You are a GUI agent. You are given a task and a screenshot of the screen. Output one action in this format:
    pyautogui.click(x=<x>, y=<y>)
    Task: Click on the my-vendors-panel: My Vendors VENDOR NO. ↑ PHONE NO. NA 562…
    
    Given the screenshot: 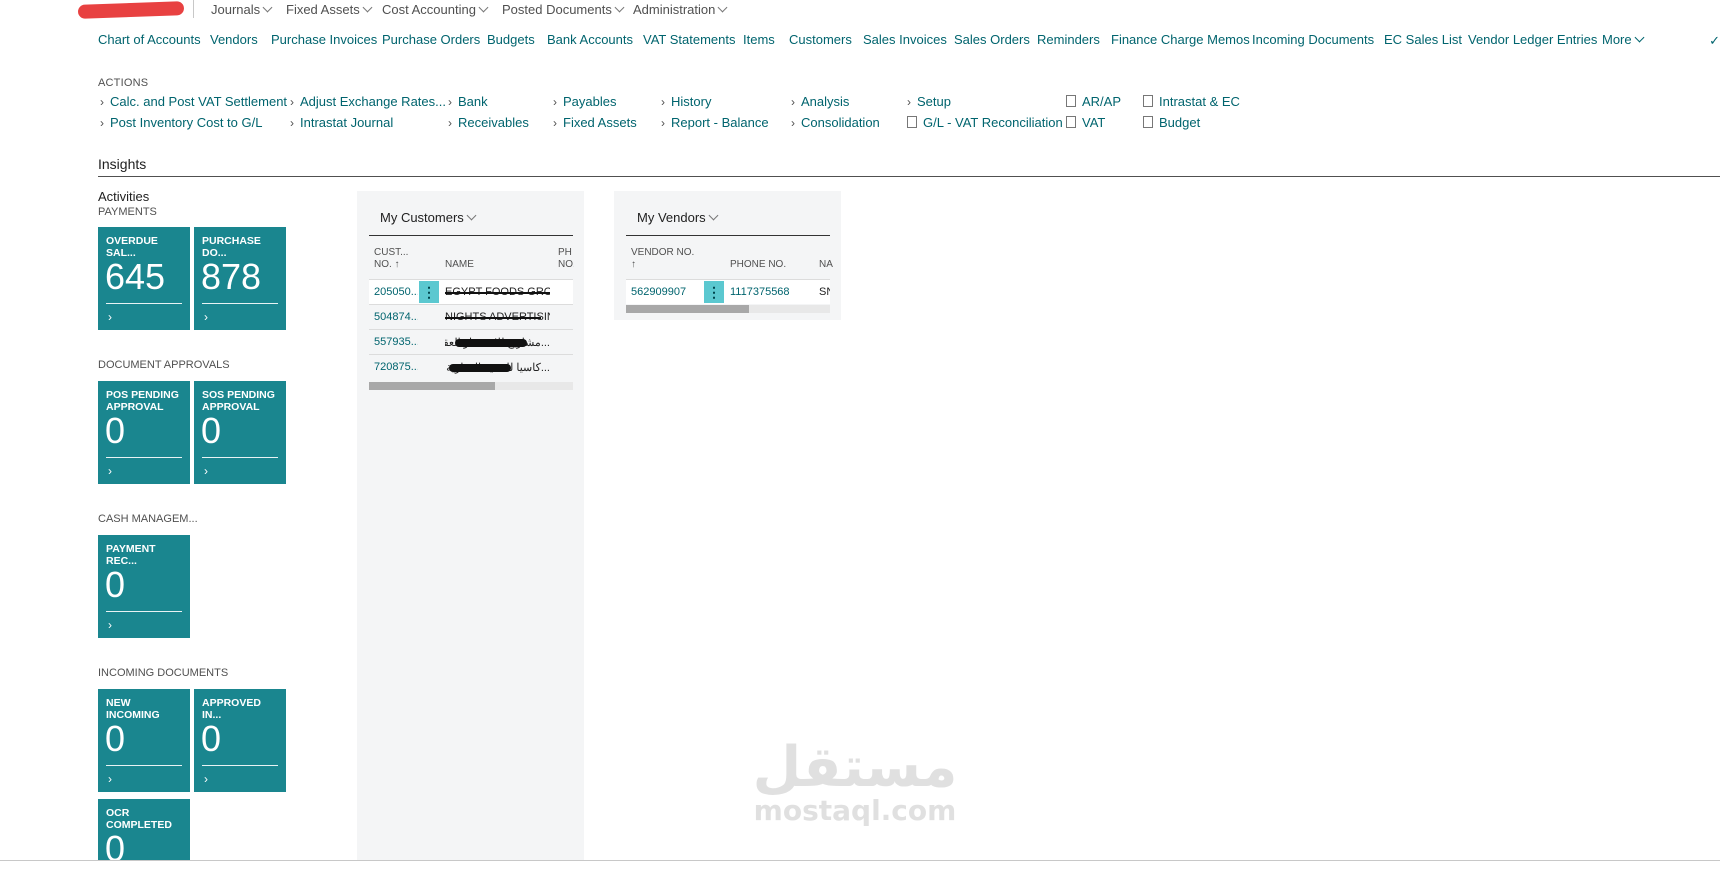 What is the action you would take?
    pyautogui.click(x=727, y=255)
    